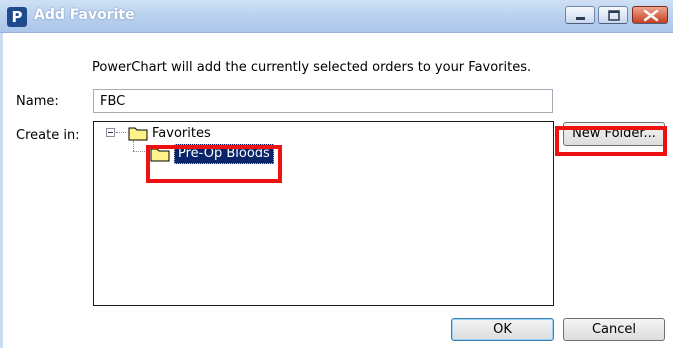 The height and width of the screenshot is (348, 673). What do you see at coordinates (502, 329) in the screenshot?
I see `ok-button: OK` at bounding box center [502, 329].